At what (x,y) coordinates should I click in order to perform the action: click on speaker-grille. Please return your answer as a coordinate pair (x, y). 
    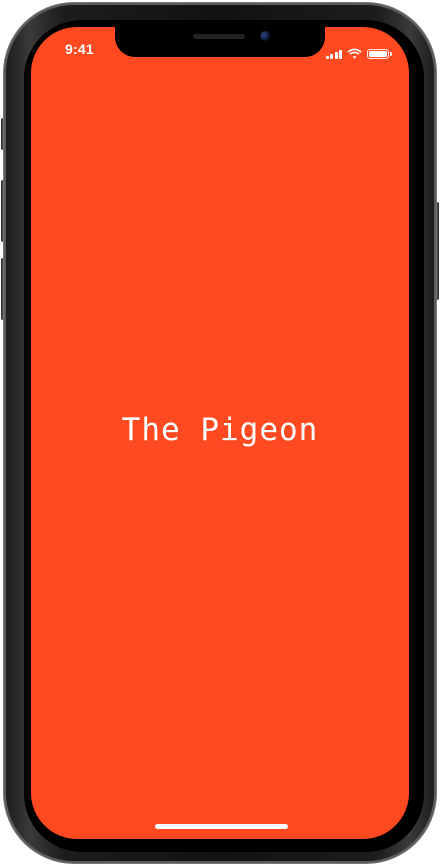
    Looking at the image, I should click on (219, 36).